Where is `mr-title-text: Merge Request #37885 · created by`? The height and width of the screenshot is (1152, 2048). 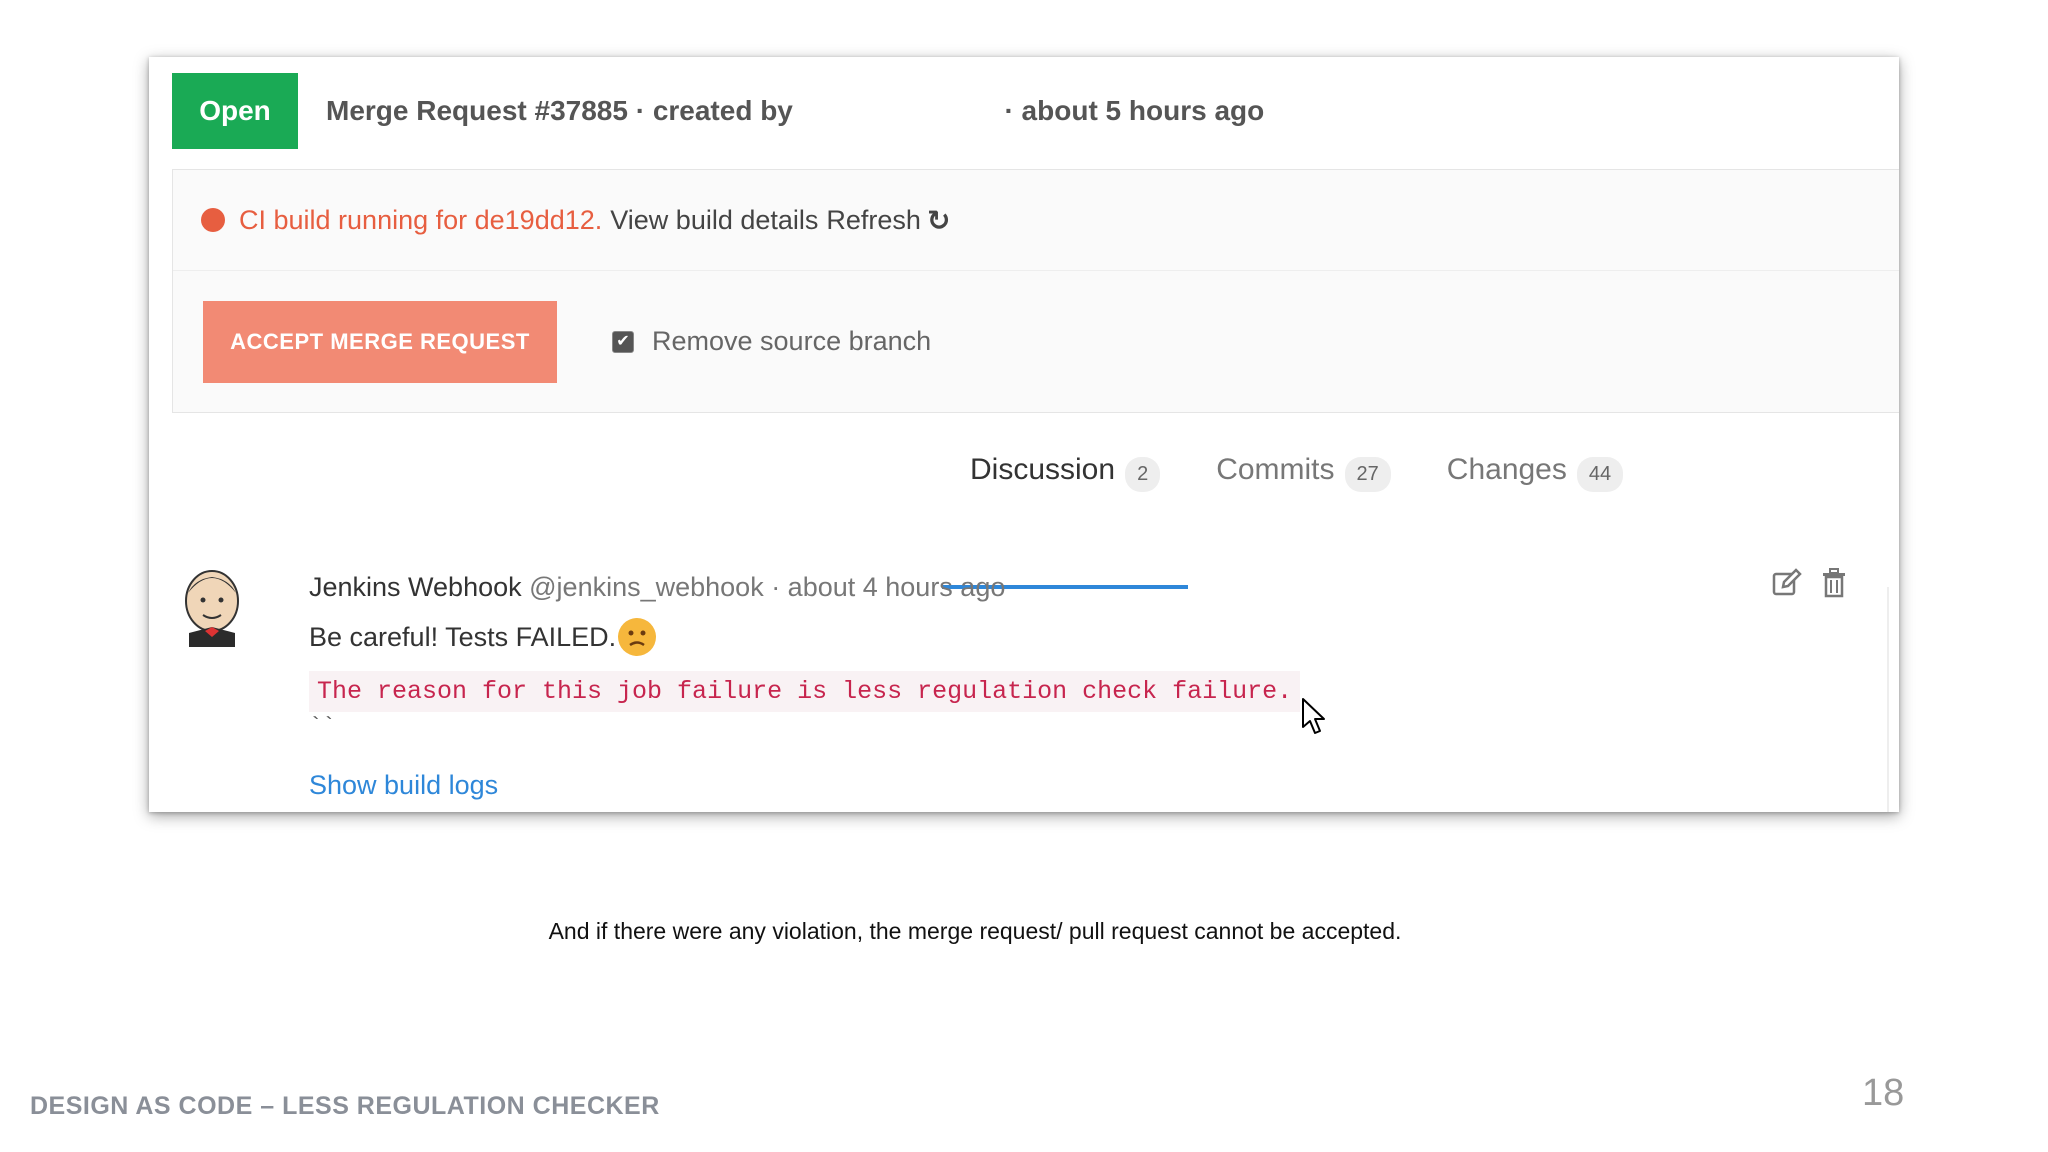 mr-title-text: Merge Request #37885 · created by is located at coordinates (559, 110).